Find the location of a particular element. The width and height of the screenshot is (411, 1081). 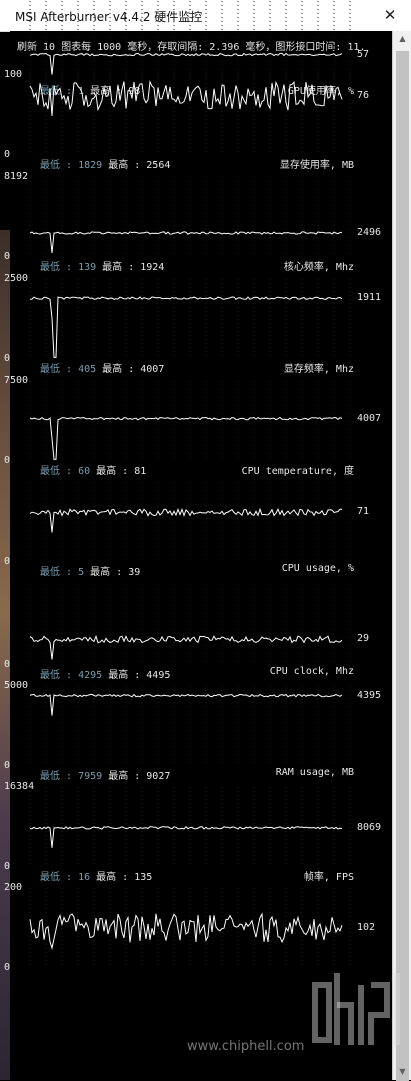

watermark-text: www.chiphell.com is located at coordinates (246, 1046).